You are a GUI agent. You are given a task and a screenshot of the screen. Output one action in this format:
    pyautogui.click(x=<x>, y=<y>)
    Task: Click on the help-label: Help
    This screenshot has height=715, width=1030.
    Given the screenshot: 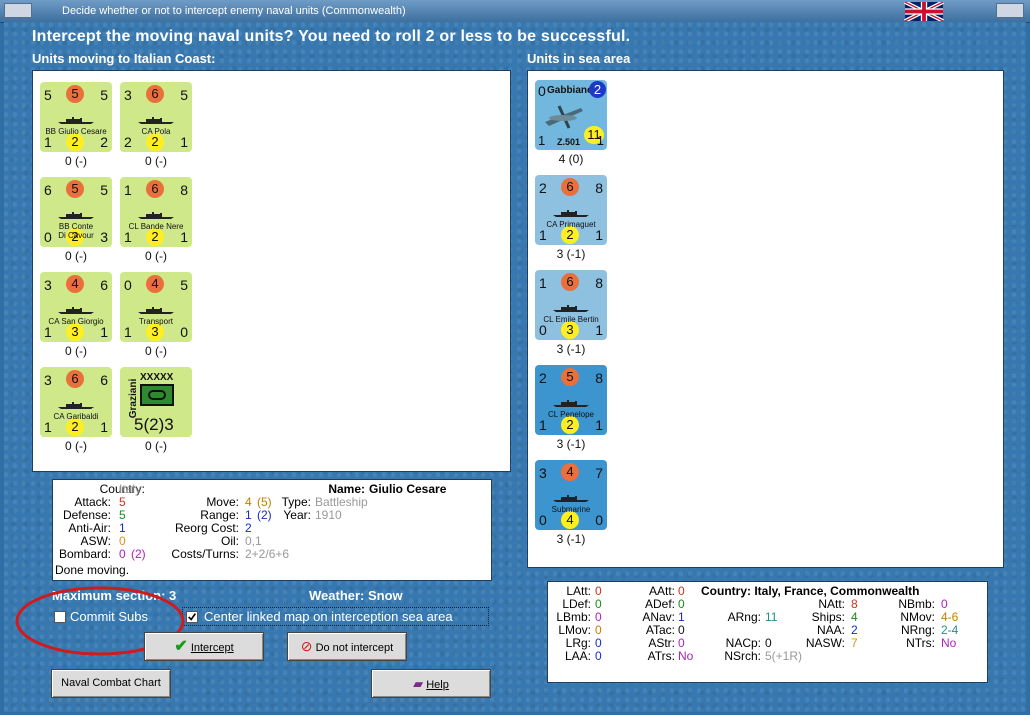 What is the action you would take?
    pyautogui.click(x=437, y=685)
    